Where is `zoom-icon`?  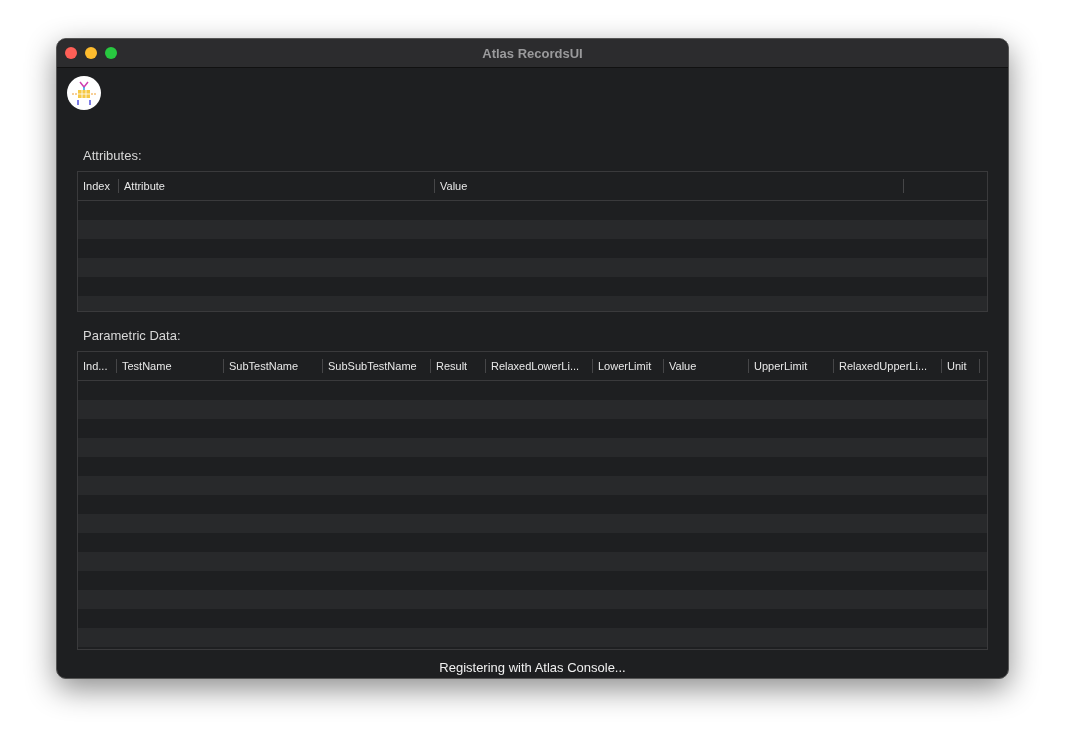 zoom-icon is located at coordinates (111, 53).